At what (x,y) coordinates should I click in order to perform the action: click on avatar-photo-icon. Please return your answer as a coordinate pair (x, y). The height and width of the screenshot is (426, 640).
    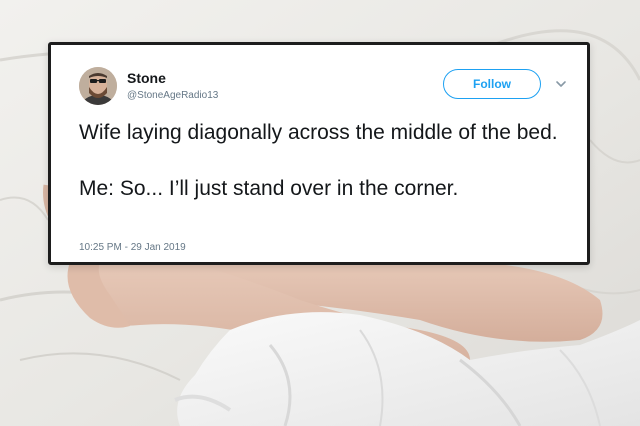
    Looking at the image, I should click on (98, 86).